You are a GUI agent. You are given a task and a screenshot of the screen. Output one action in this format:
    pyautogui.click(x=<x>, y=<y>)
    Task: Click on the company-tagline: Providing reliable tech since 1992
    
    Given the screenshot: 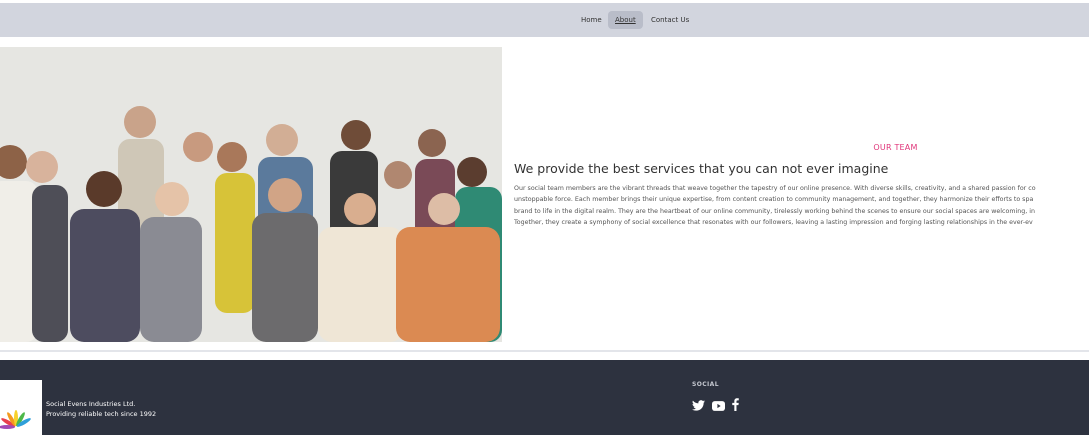 What is the action you would take?
    pyautogui.click(x=101, y=414)
    